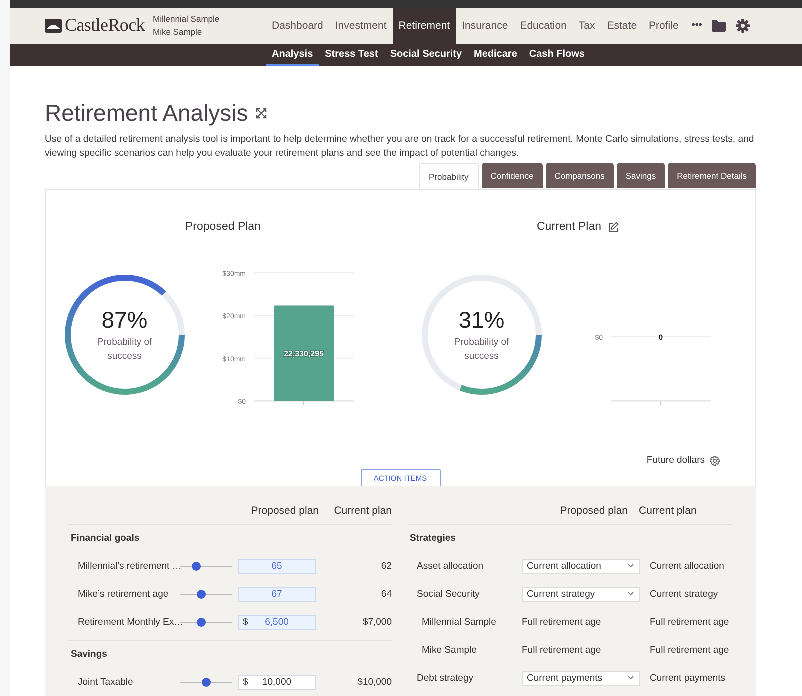  I want to click on row-label: Millennial Sample, so click(459, 622).